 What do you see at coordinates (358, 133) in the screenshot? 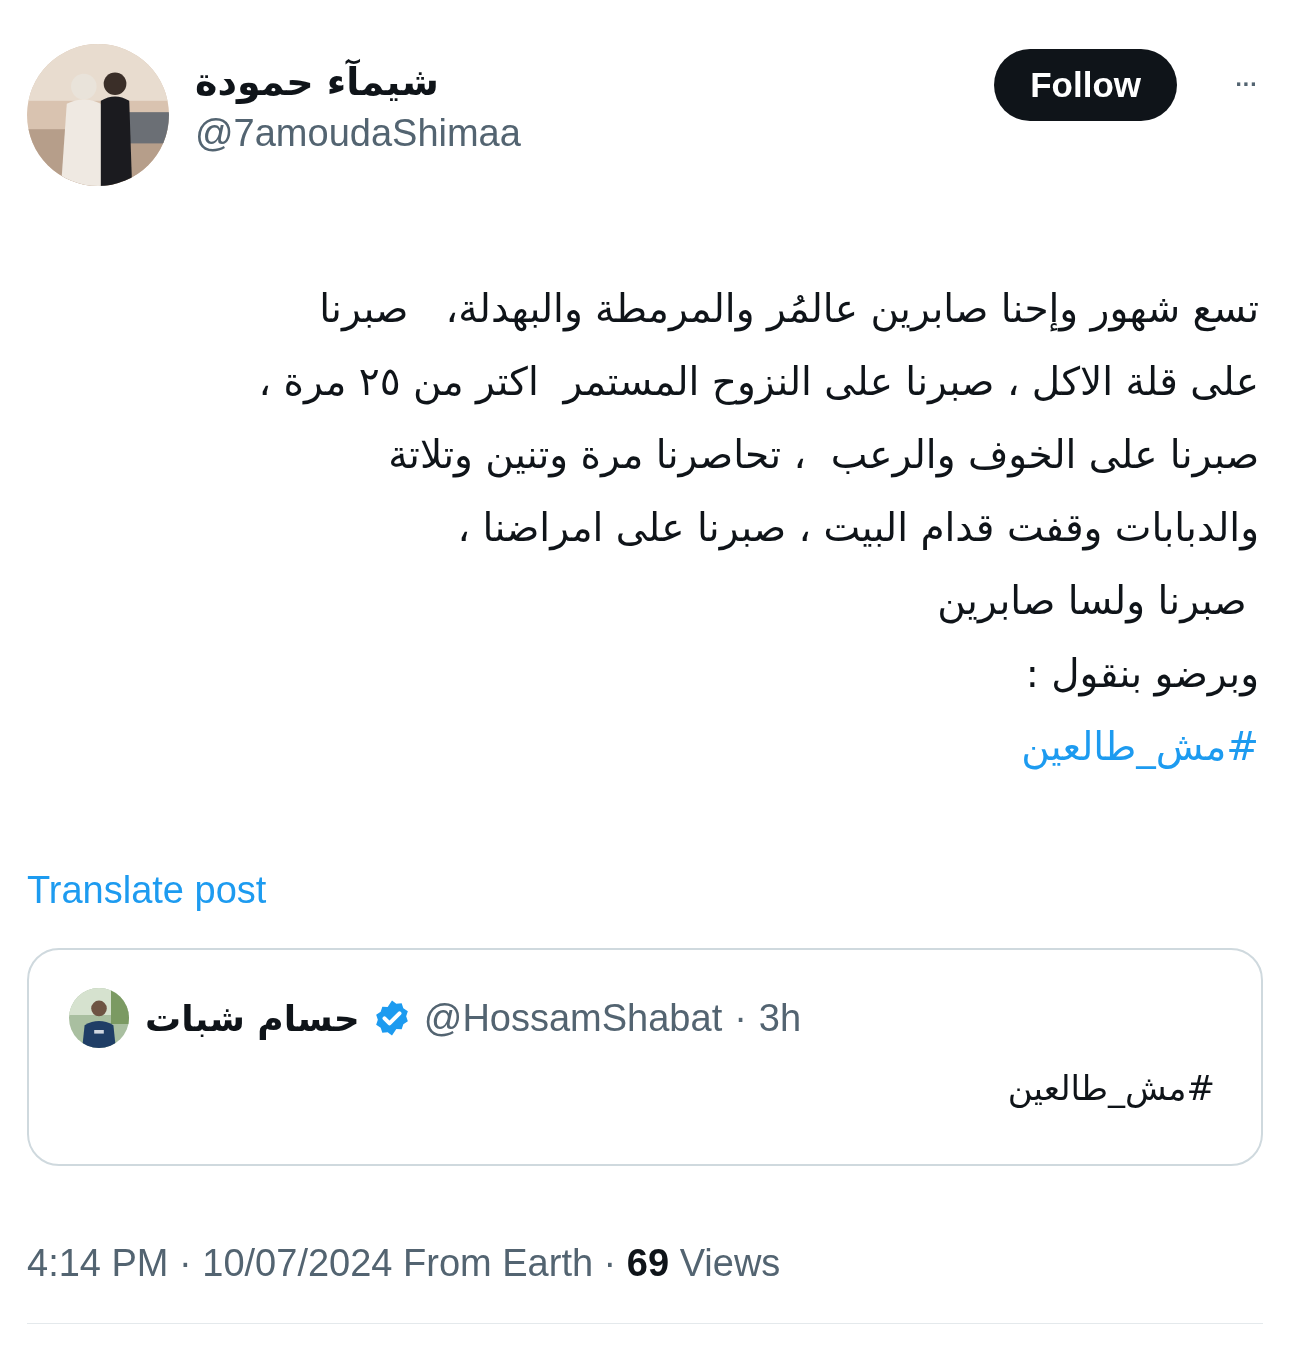
I see `author-handle: @7amoudaShimaa` at bounding box center [358, 133].